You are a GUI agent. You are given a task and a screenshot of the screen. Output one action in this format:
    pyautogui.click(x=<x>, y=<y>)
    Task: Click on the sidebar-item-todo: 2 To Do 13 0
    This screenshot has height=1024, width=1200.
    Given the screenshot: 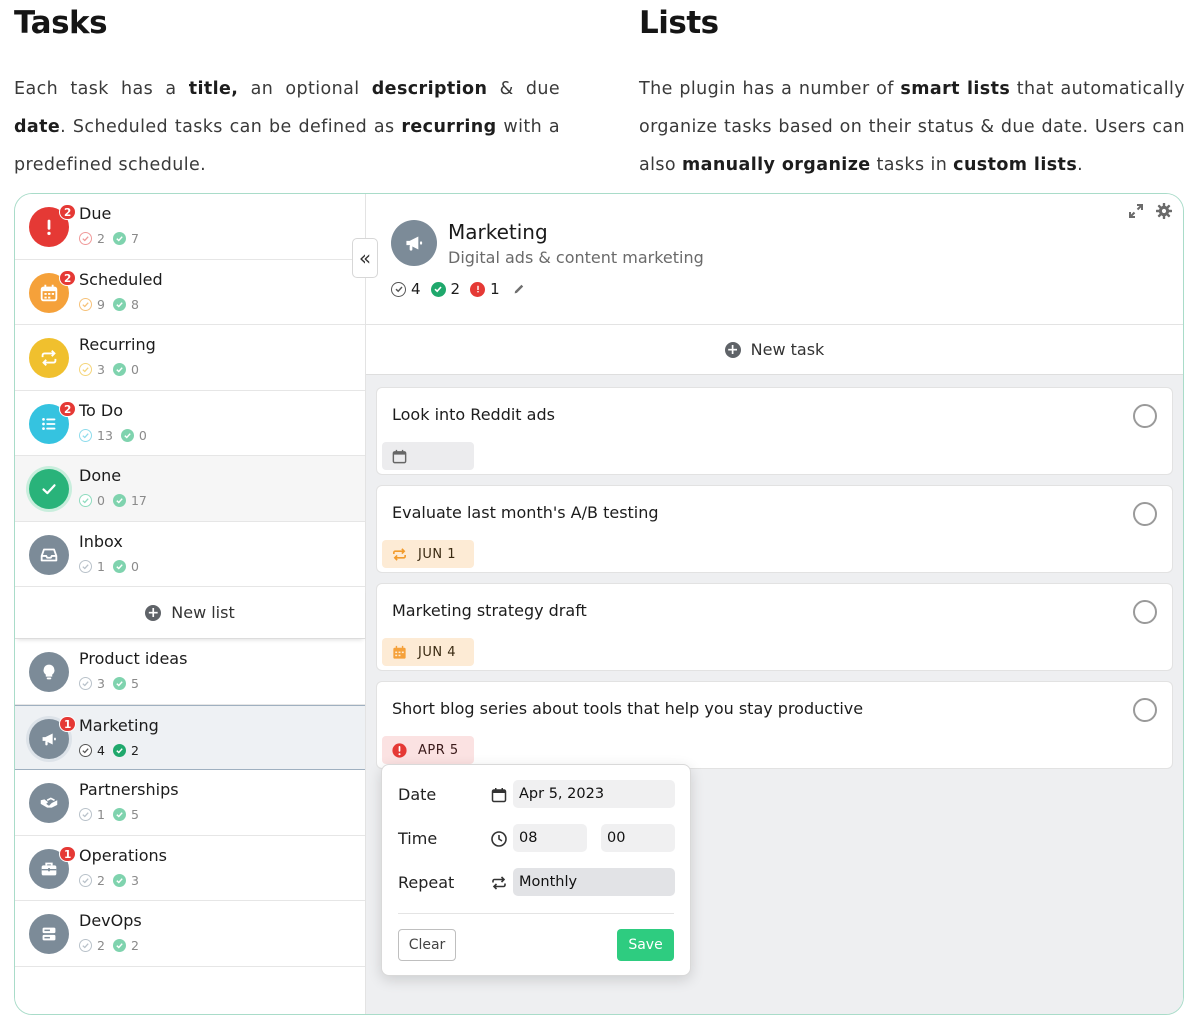 What is the action you would take?
    pyautogui.click(x=190, y=423)
    